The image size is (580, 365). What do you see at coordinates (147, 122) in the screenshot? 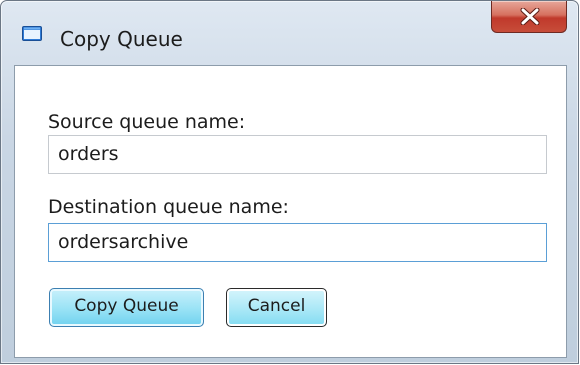
I see `source-queue-label: Source queue name:` at bounding box center [147, 122].